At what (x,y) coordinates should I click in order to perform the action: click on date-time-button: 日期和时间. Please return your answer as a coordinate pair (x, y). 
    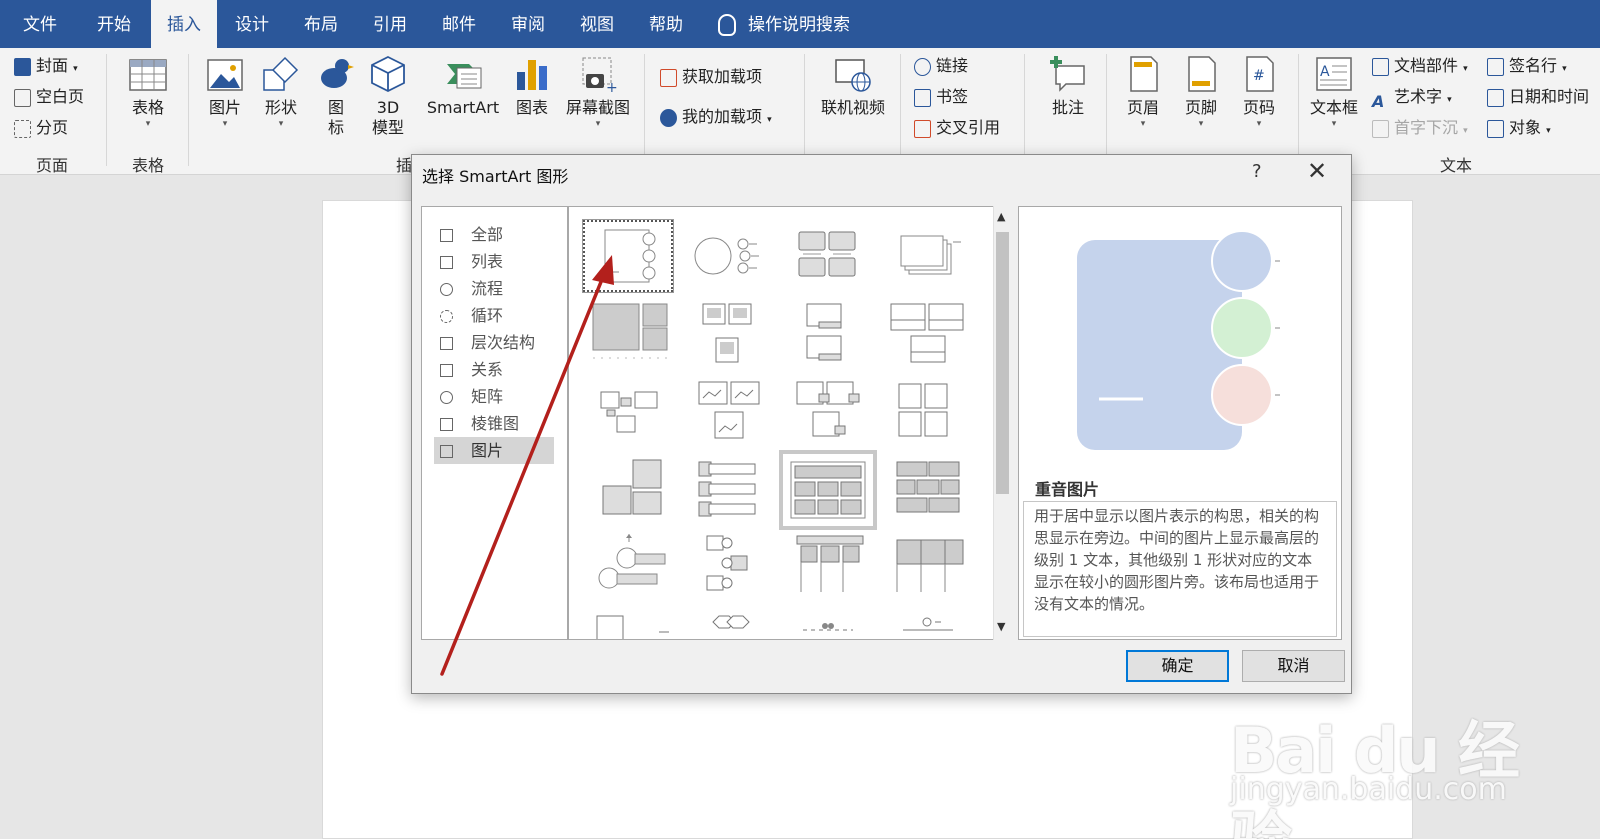
    Looking at the image, I should click on (1538, 97).